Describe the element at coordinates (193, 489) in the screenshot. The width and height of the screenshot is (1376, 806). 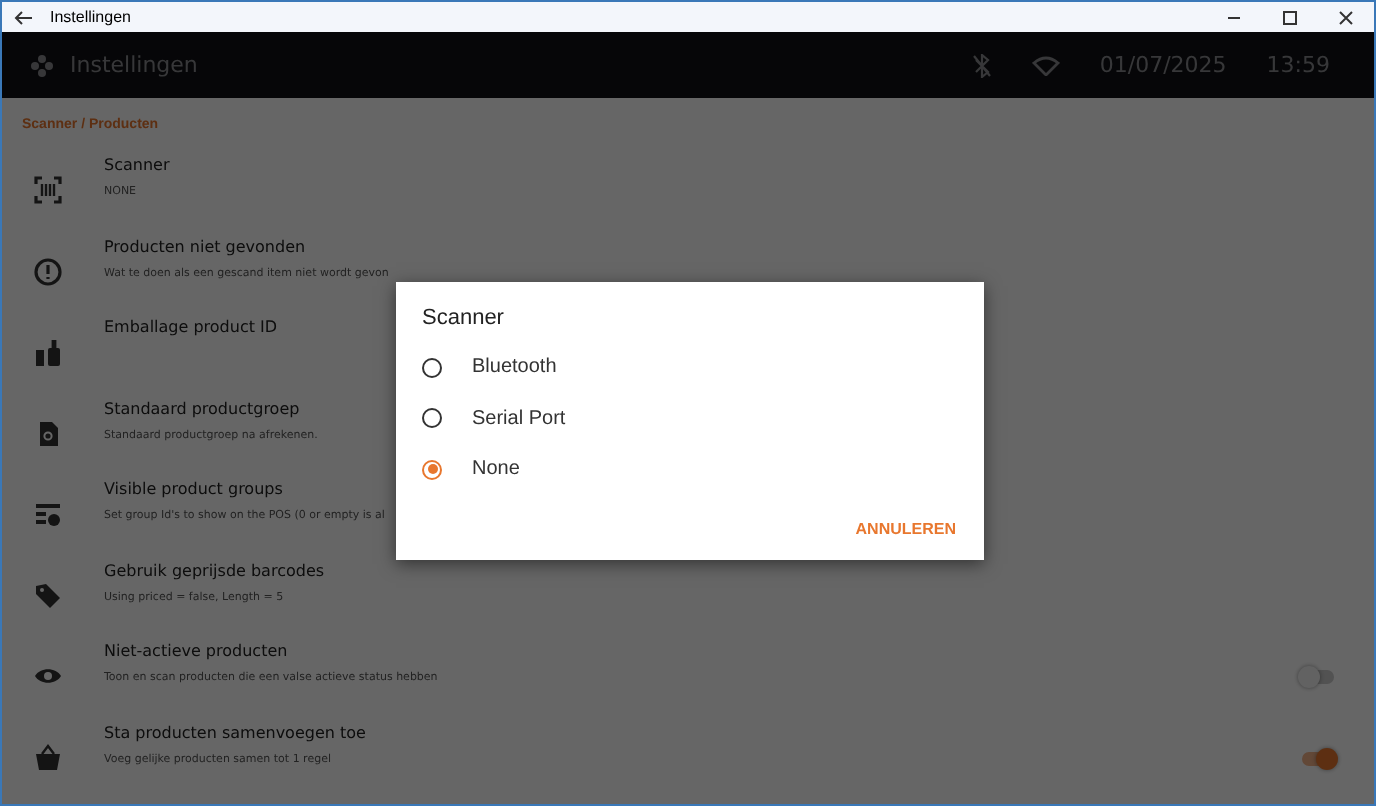
I see `setting-title: Visible product groups` at that location.